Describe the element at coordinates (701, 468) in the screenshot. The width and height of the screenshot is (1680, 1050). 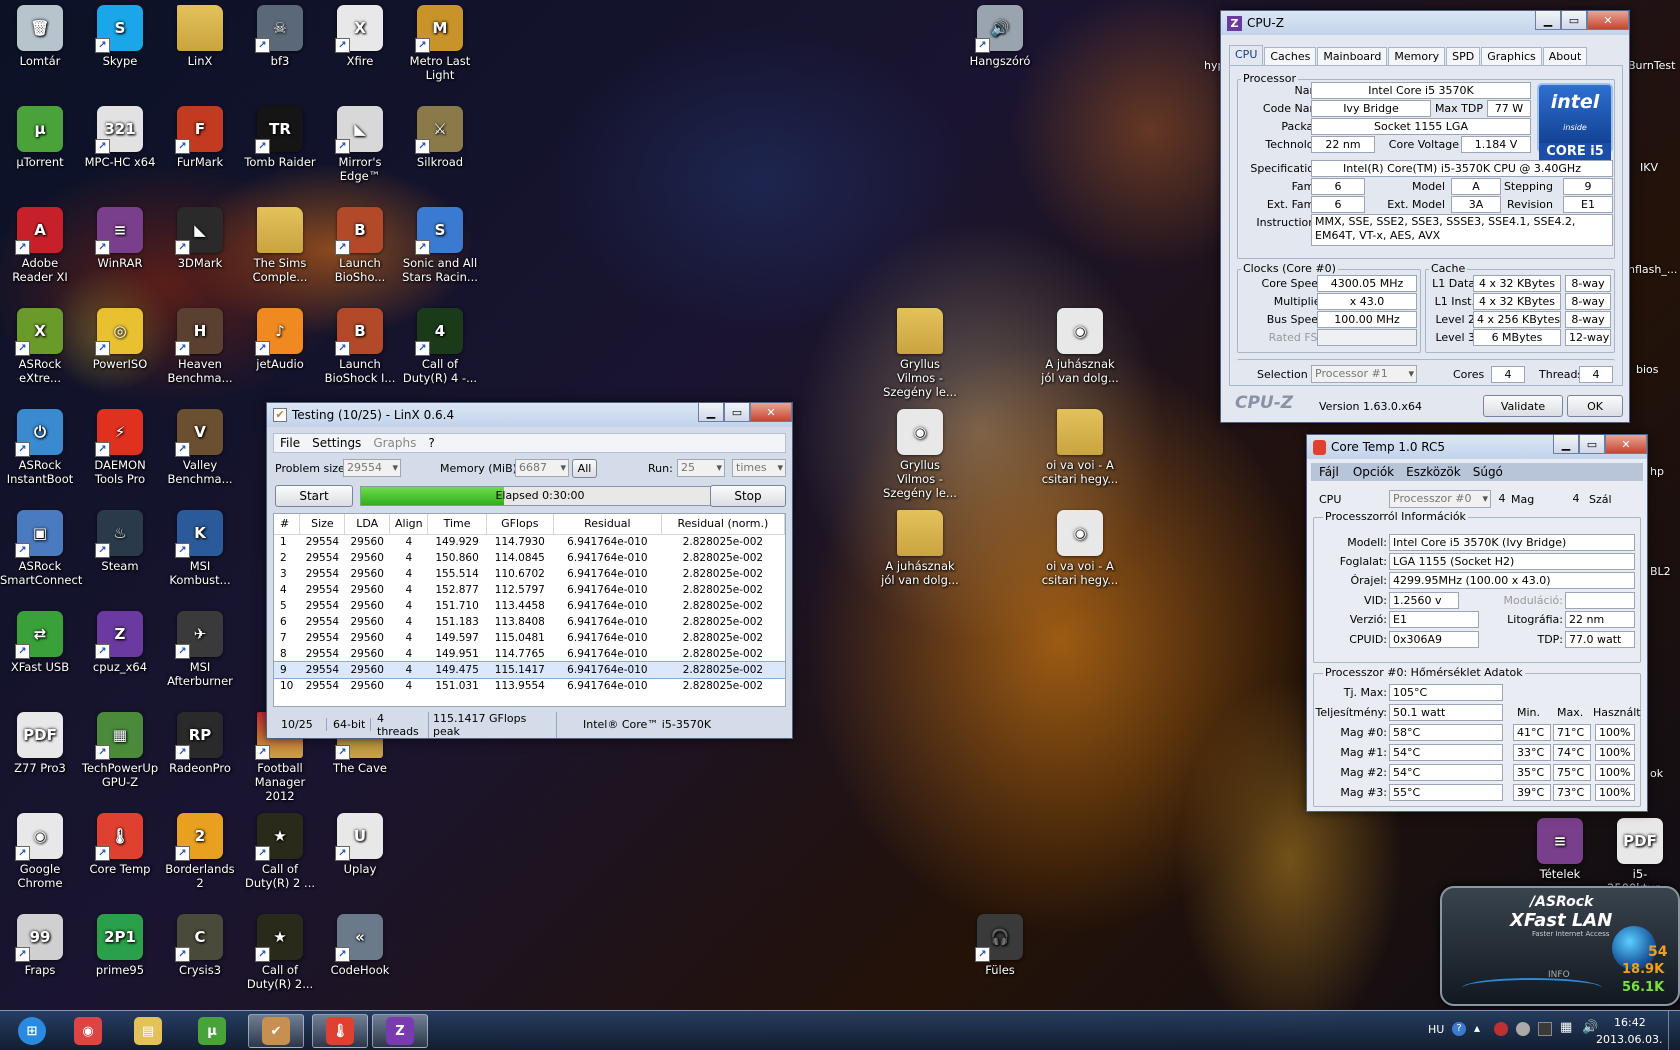
I see `run-dropdown: 25` at that location.